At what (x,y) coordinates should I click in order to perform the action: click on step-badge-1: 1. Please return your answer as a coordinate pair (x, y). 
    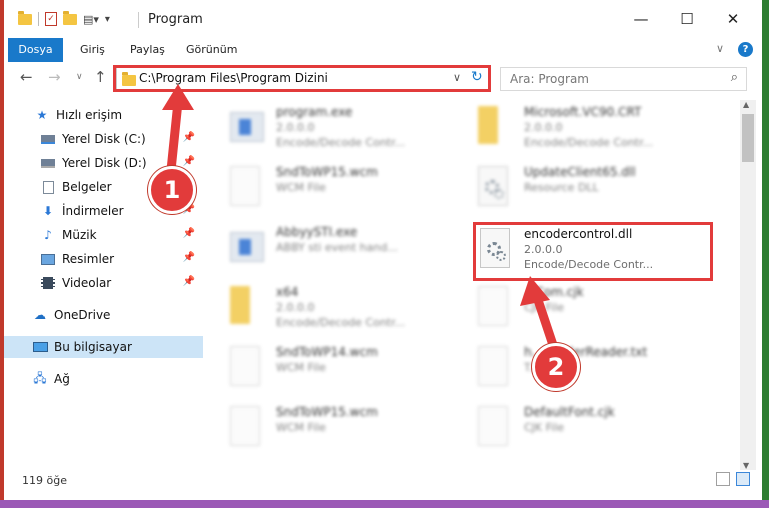
    Looking at the image, I should click on (172, 190).